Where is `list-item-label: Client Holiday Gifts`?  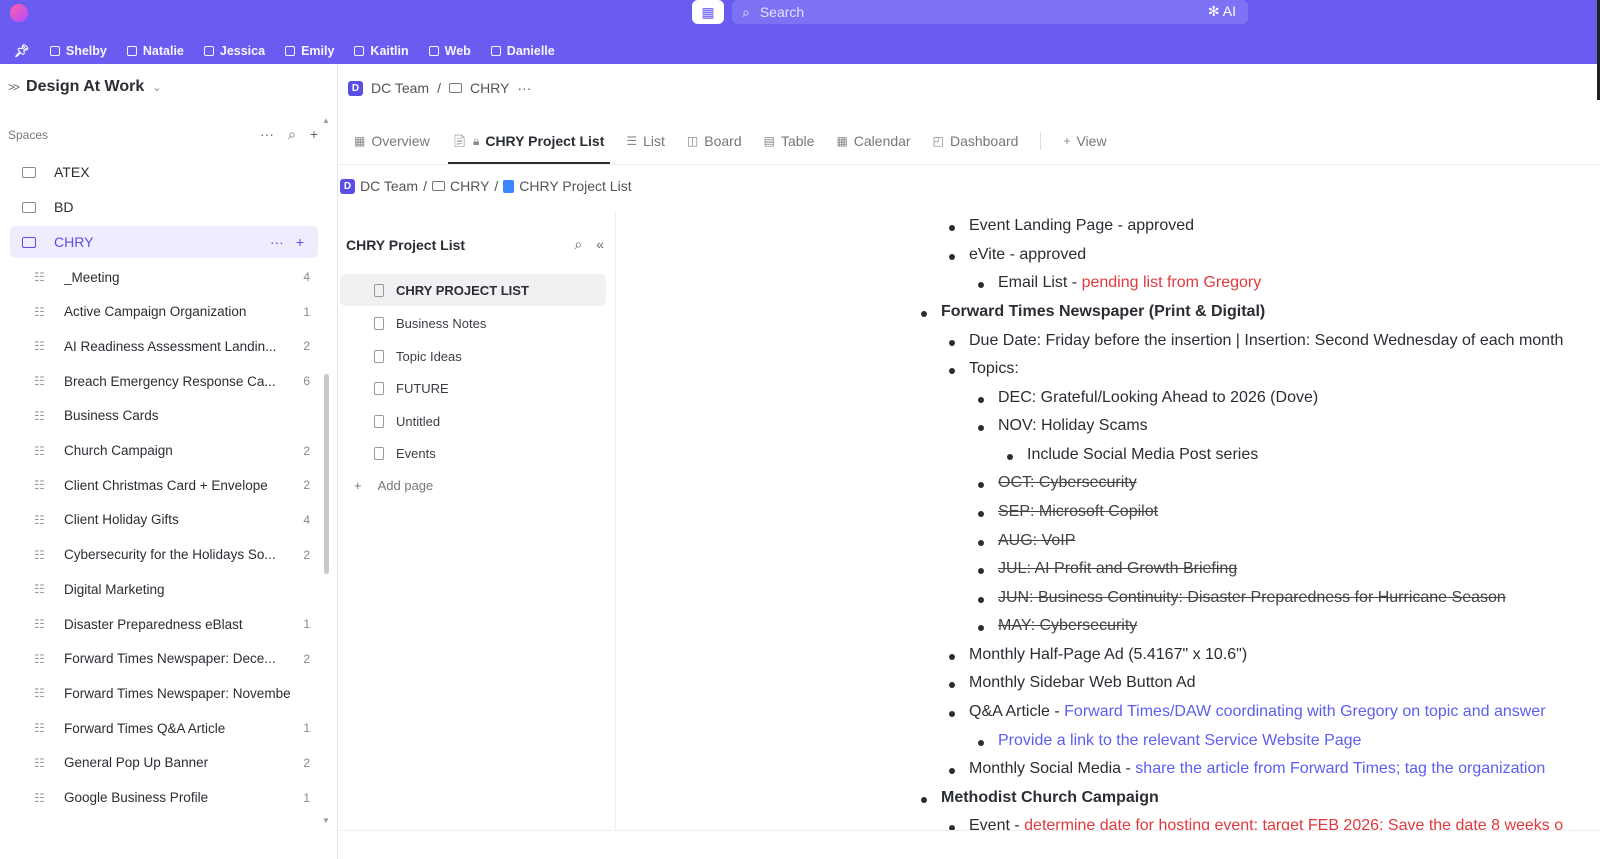
list-item-label: Client Holiday Gifts is located at coordinates (121, 520).